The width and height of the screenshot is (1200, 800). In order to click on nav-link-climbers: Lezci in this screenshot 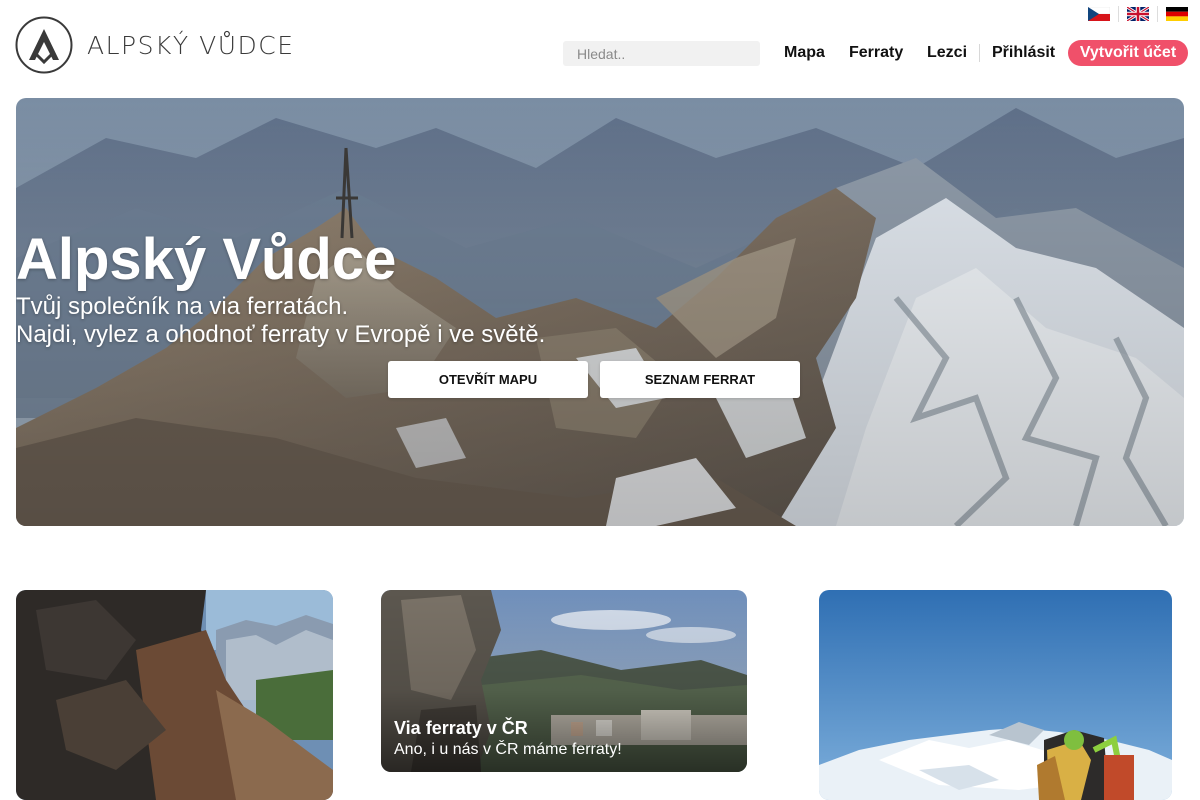, I will do `click(947, 53)`.